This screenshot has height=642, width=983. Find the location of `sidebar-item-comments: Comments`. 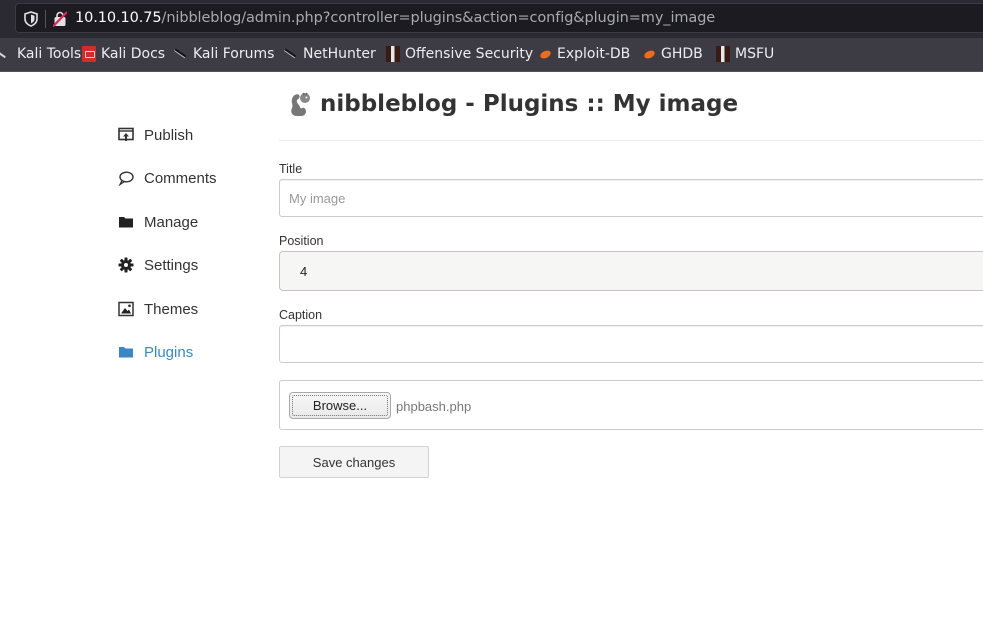

sidebar-item-comments: Comments is located at coordinates (167, 178).